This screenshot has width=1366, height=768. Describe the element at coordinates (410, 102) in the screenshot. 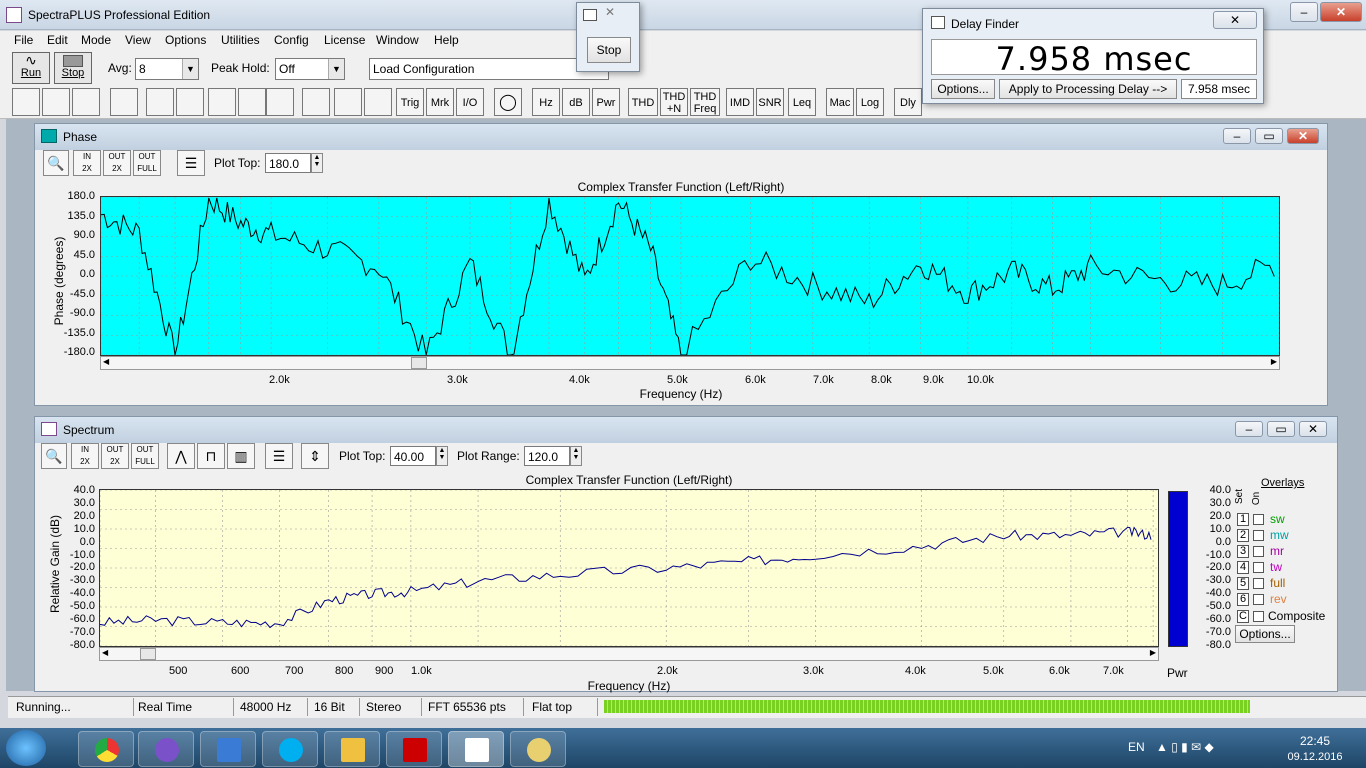

I see `toolbar-button-trig: Trig` at that location.